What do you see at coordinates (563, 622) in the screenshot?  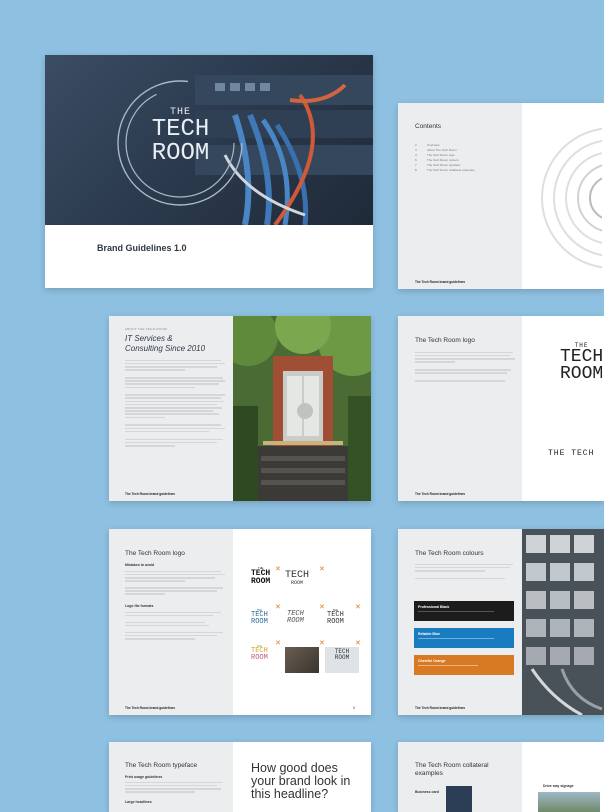 I see `switch-panel-photo` at bounding box center [563, 622].